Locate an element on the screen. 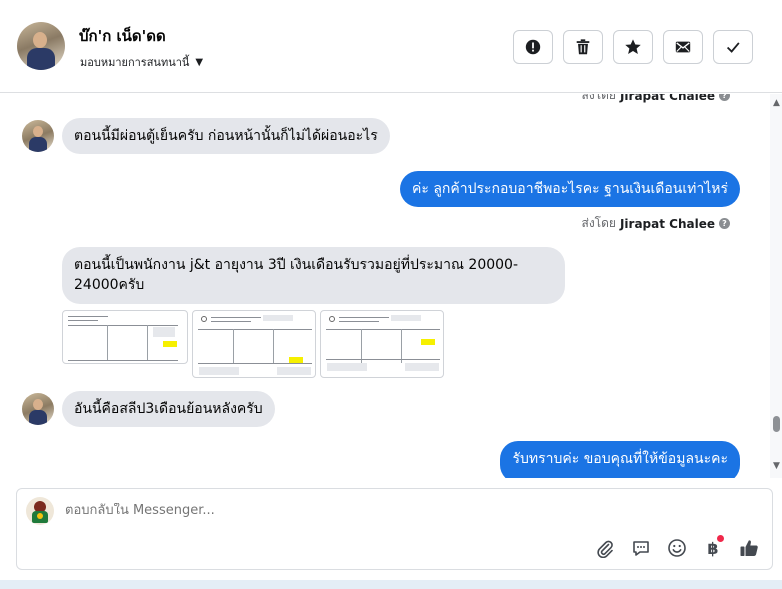 The width and height of the screenshot is (782, 589). spam-button is located at coordinates (533, 47).